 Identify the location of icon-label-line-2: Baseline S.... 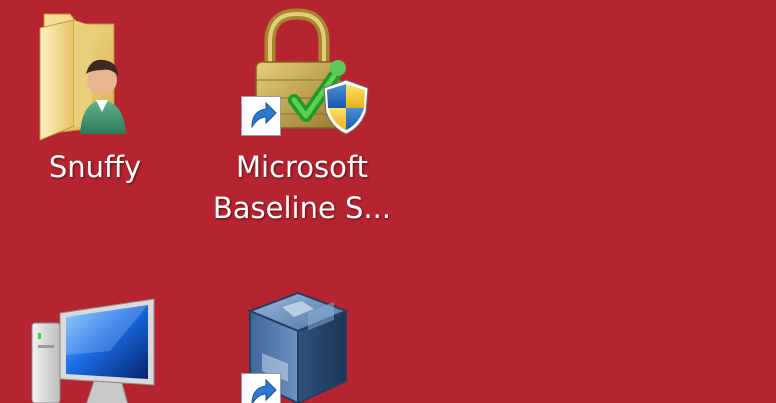
(302, 208).